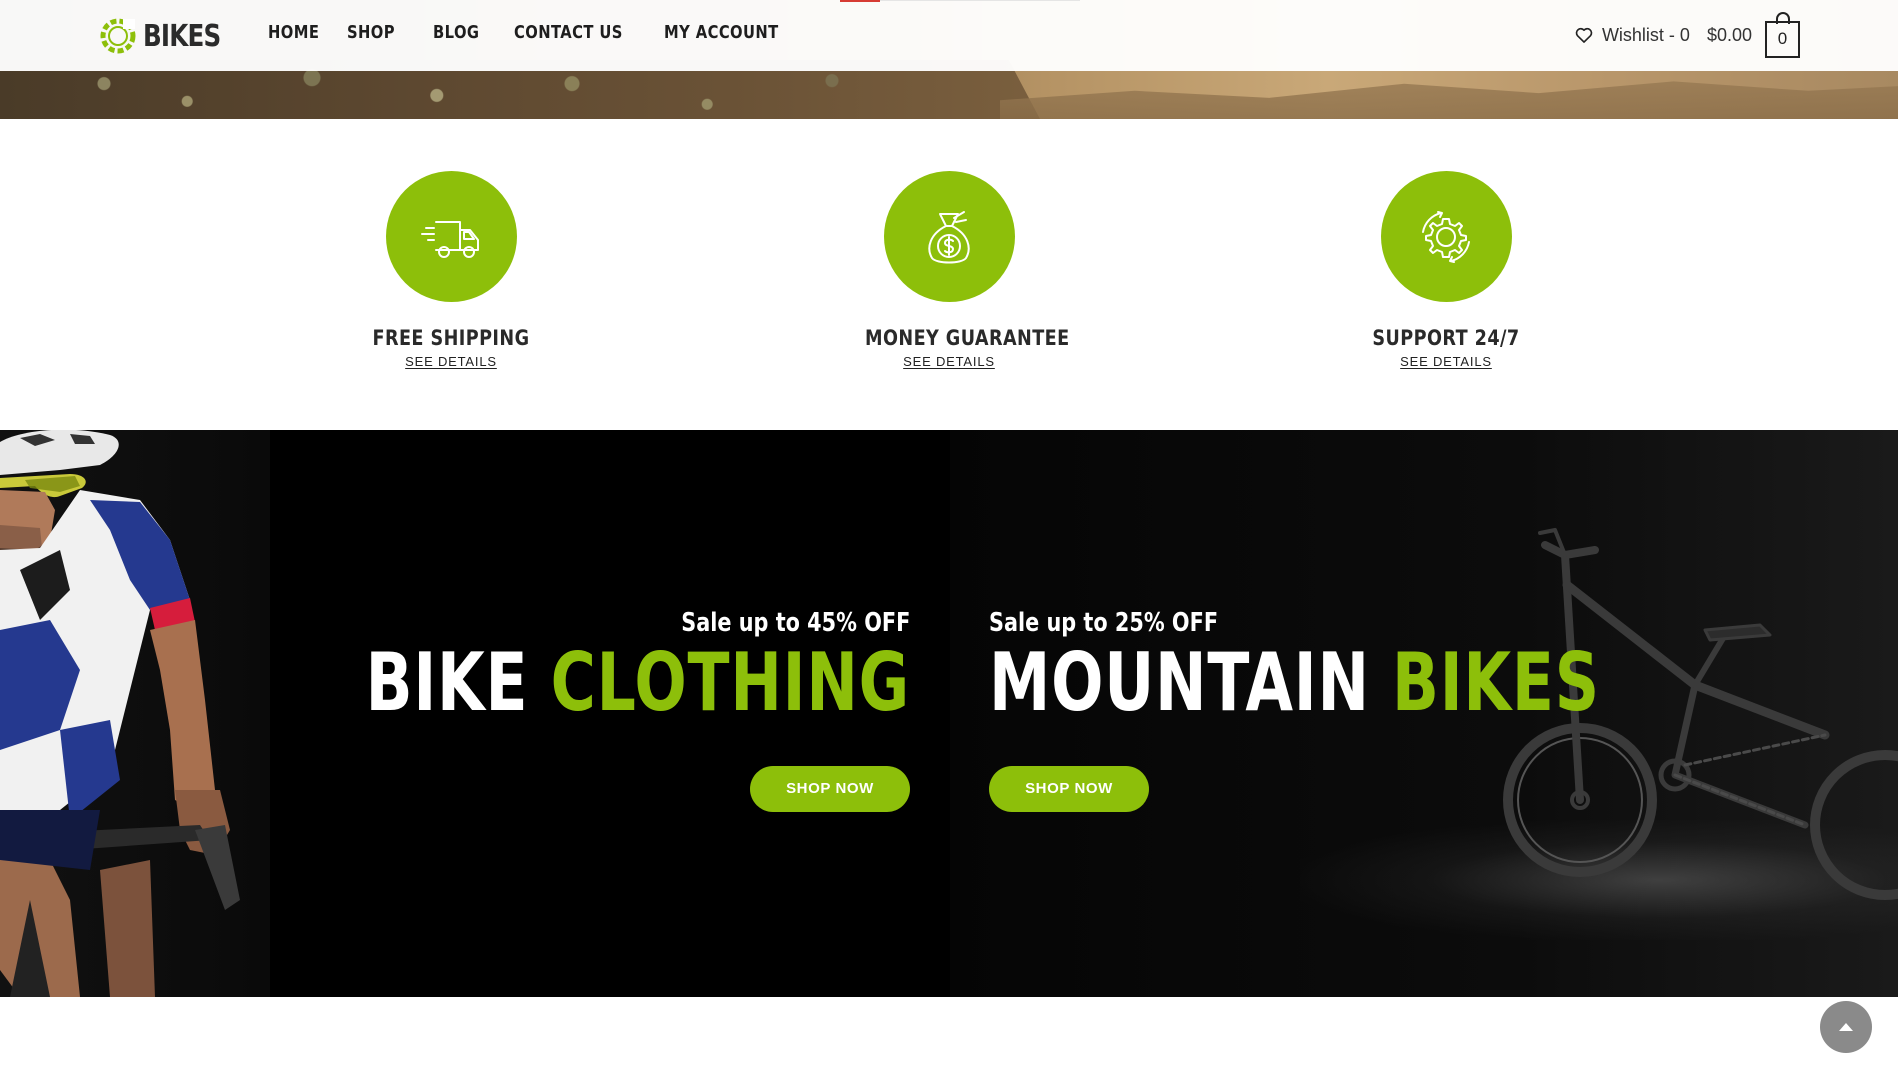 Image resolution: width=1898 pixels, height=1080 pixels. I want to click on cart-count: 0, so click(1782, 38).